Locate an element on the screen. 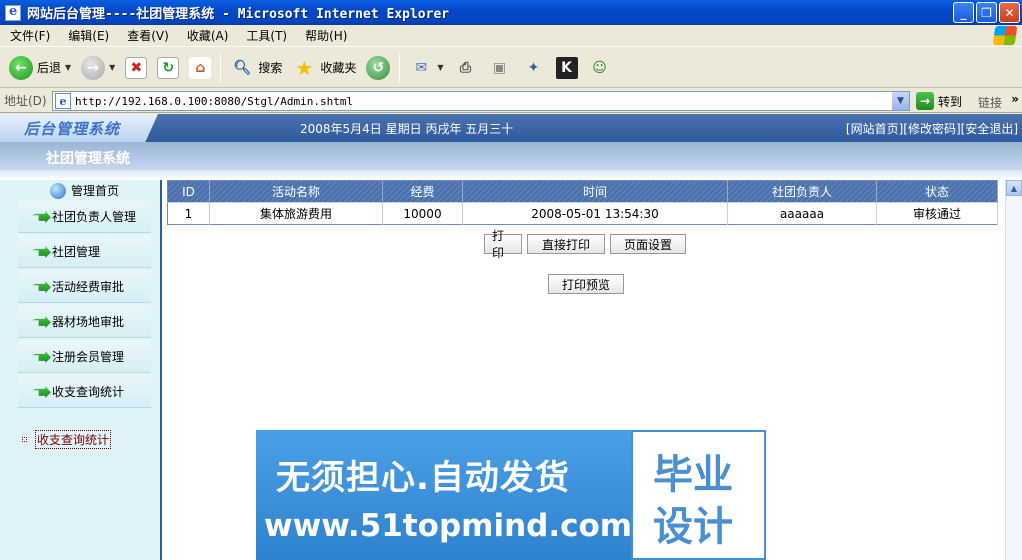  table-header-row: ID 活动名称 经费 时间 社团负责人 状态 is located at coordinates (582, 191).